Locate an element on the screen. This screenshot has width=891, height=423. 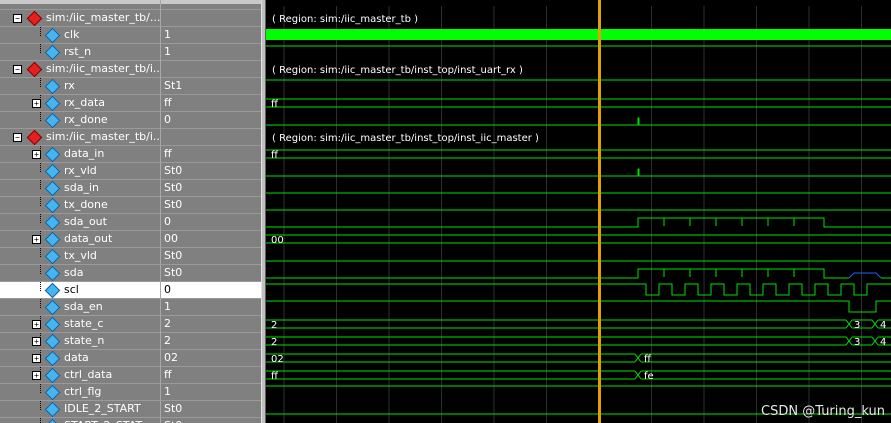
signal-value-row: St1 is located at coordinates (211, 85).